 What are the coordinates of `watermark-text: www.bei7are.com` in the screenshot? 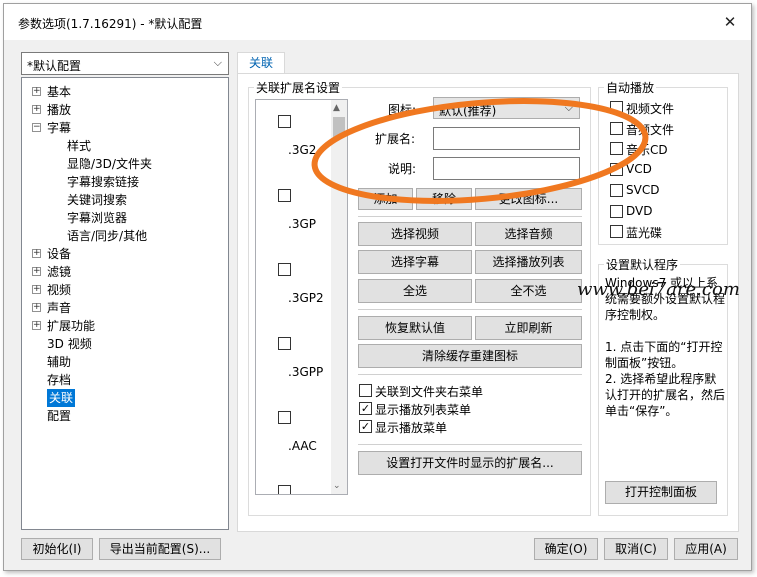 It's located at (658, 289).